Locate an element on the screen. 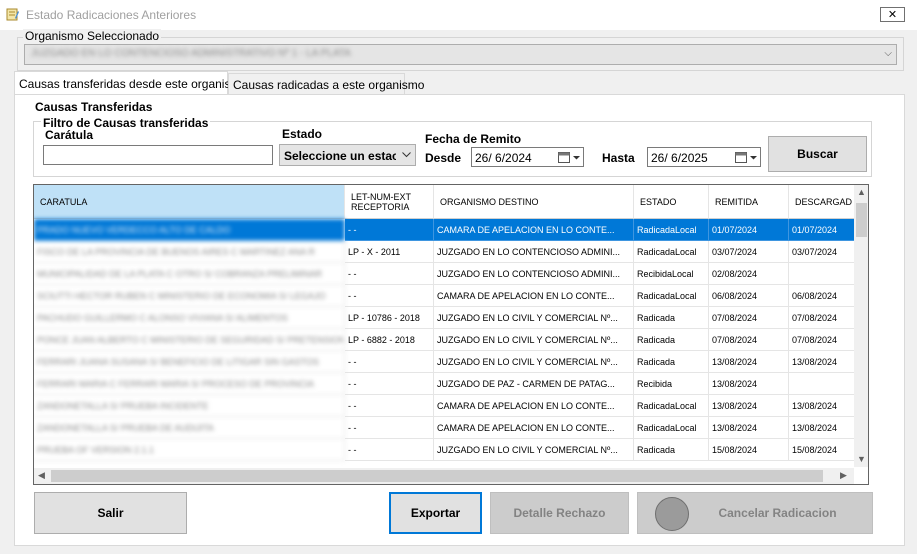  desde-date-picker: 26/ 6/2024 is located at coordinates (527, 157).